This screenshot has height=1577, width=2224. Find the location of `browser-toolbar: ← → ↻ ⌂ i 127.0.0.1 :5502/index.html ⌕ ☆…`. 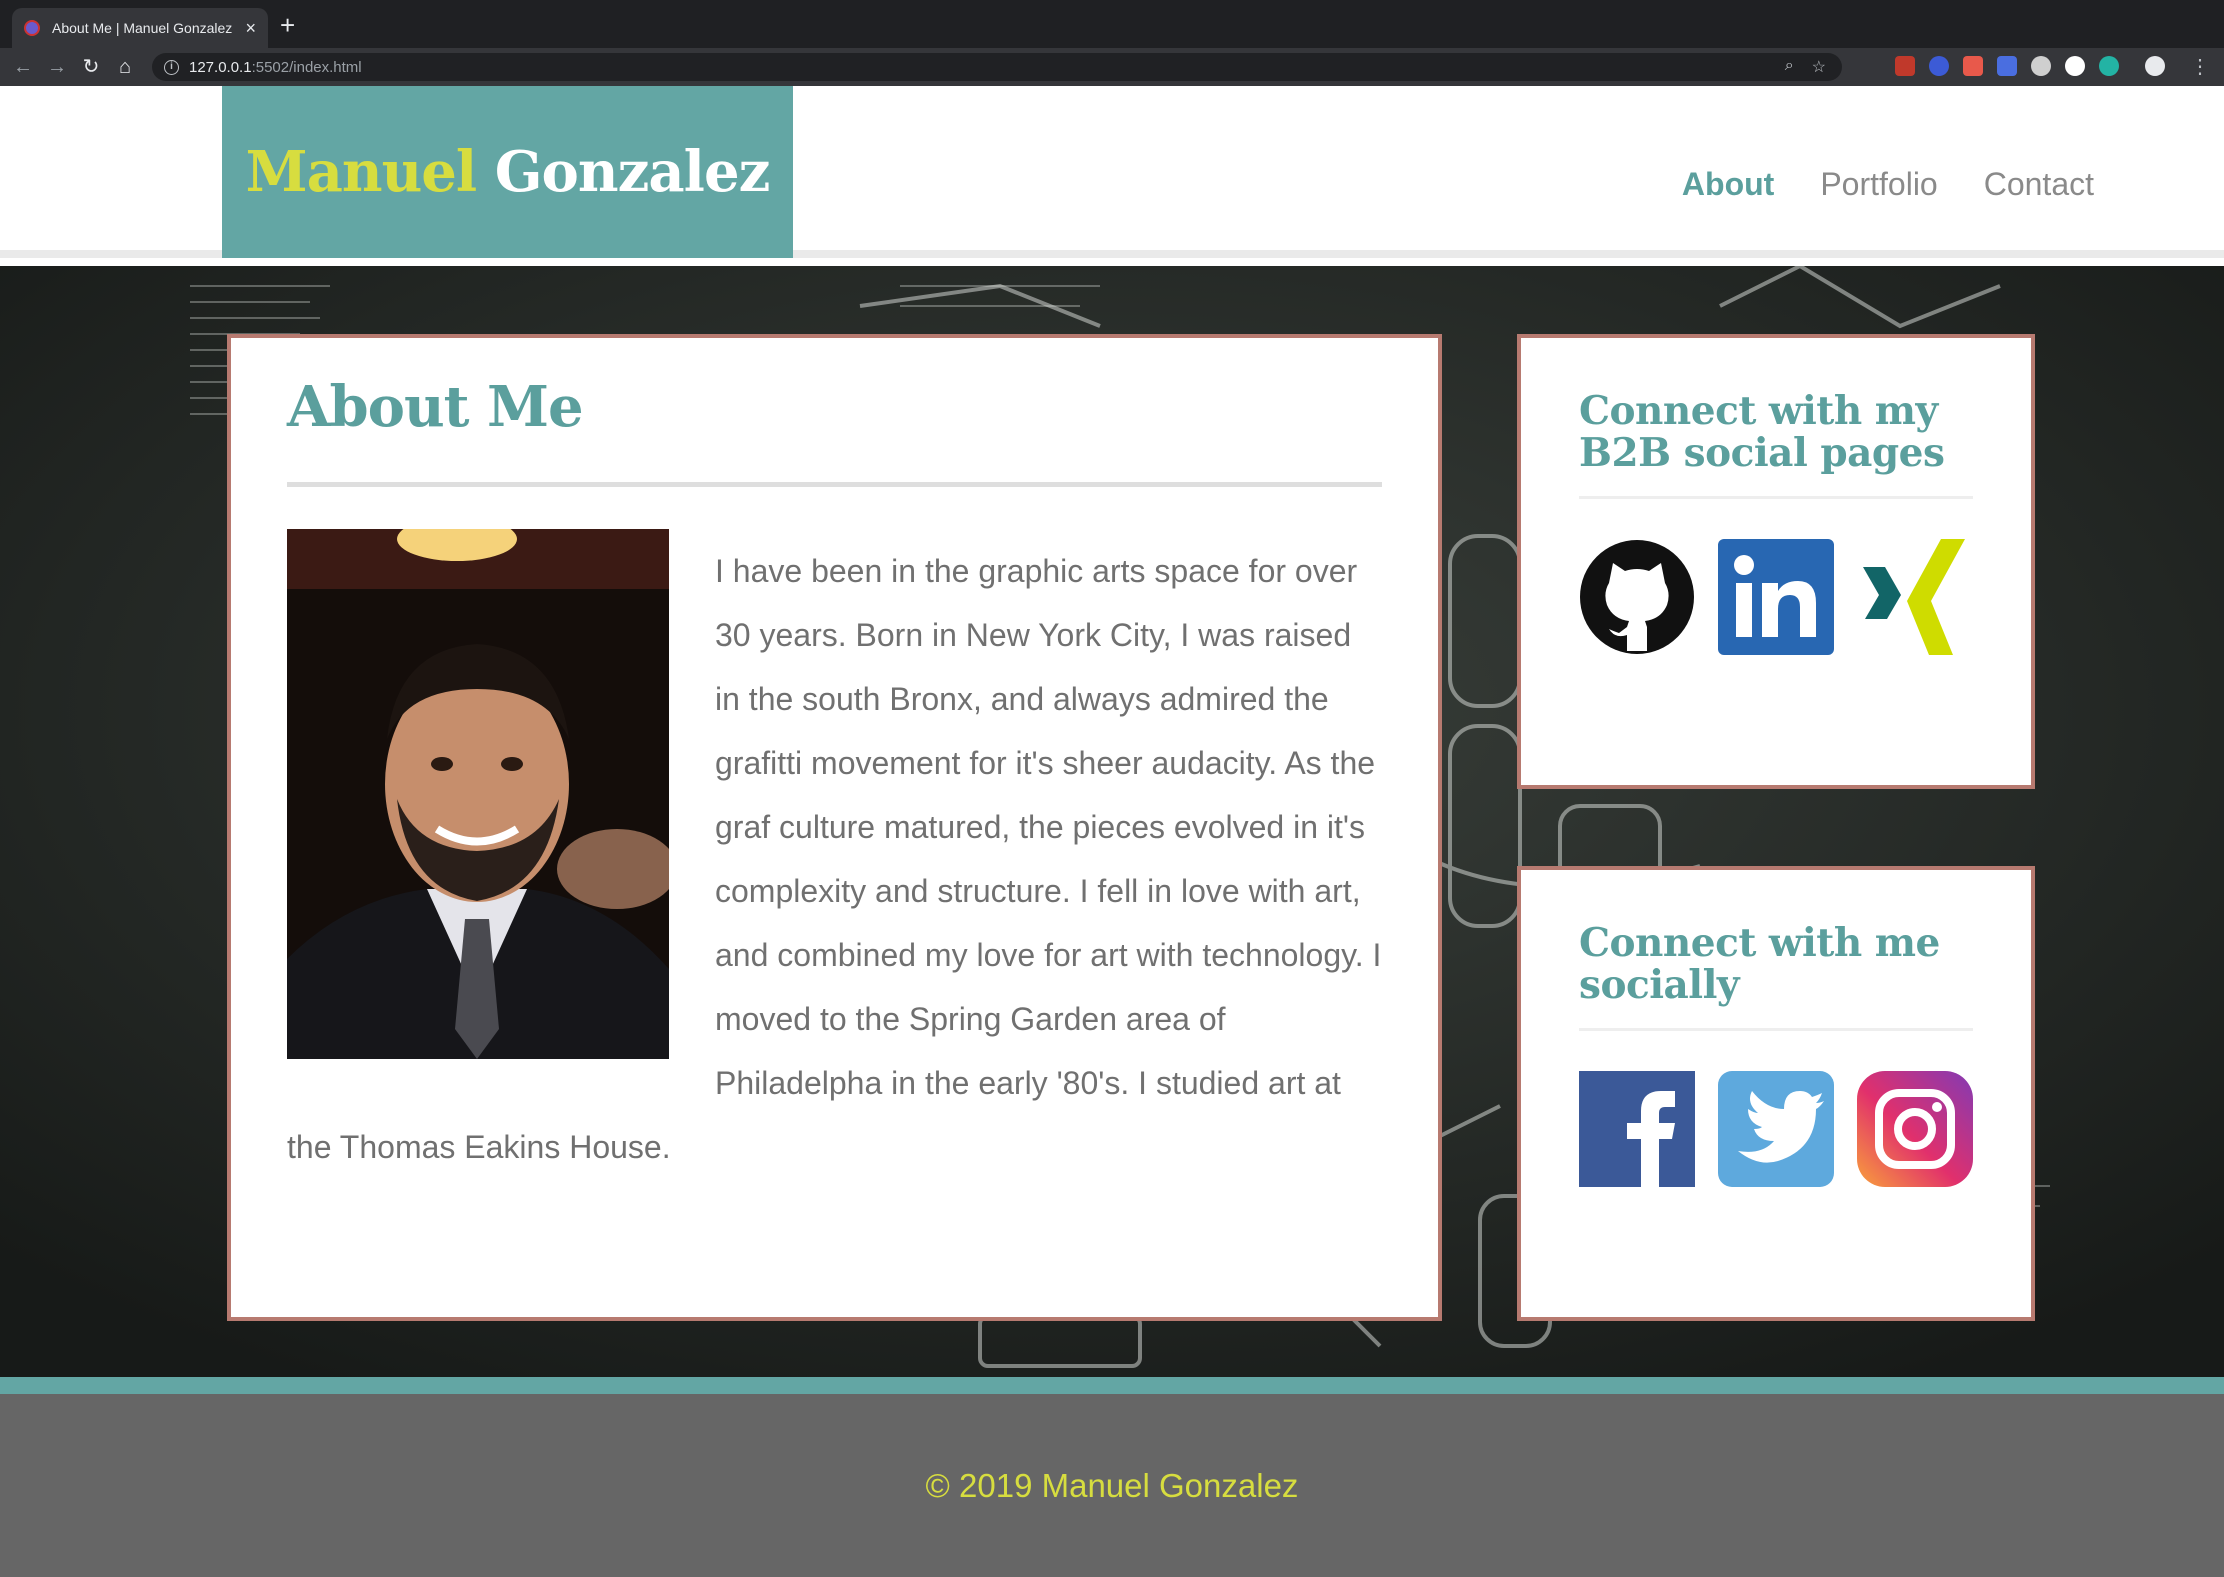

browser-toolbar: ← → ↻ ⌂ i 127.0.0.1 :5502/index.html ⌕ ☆… is located at coordinates (1112, 67).